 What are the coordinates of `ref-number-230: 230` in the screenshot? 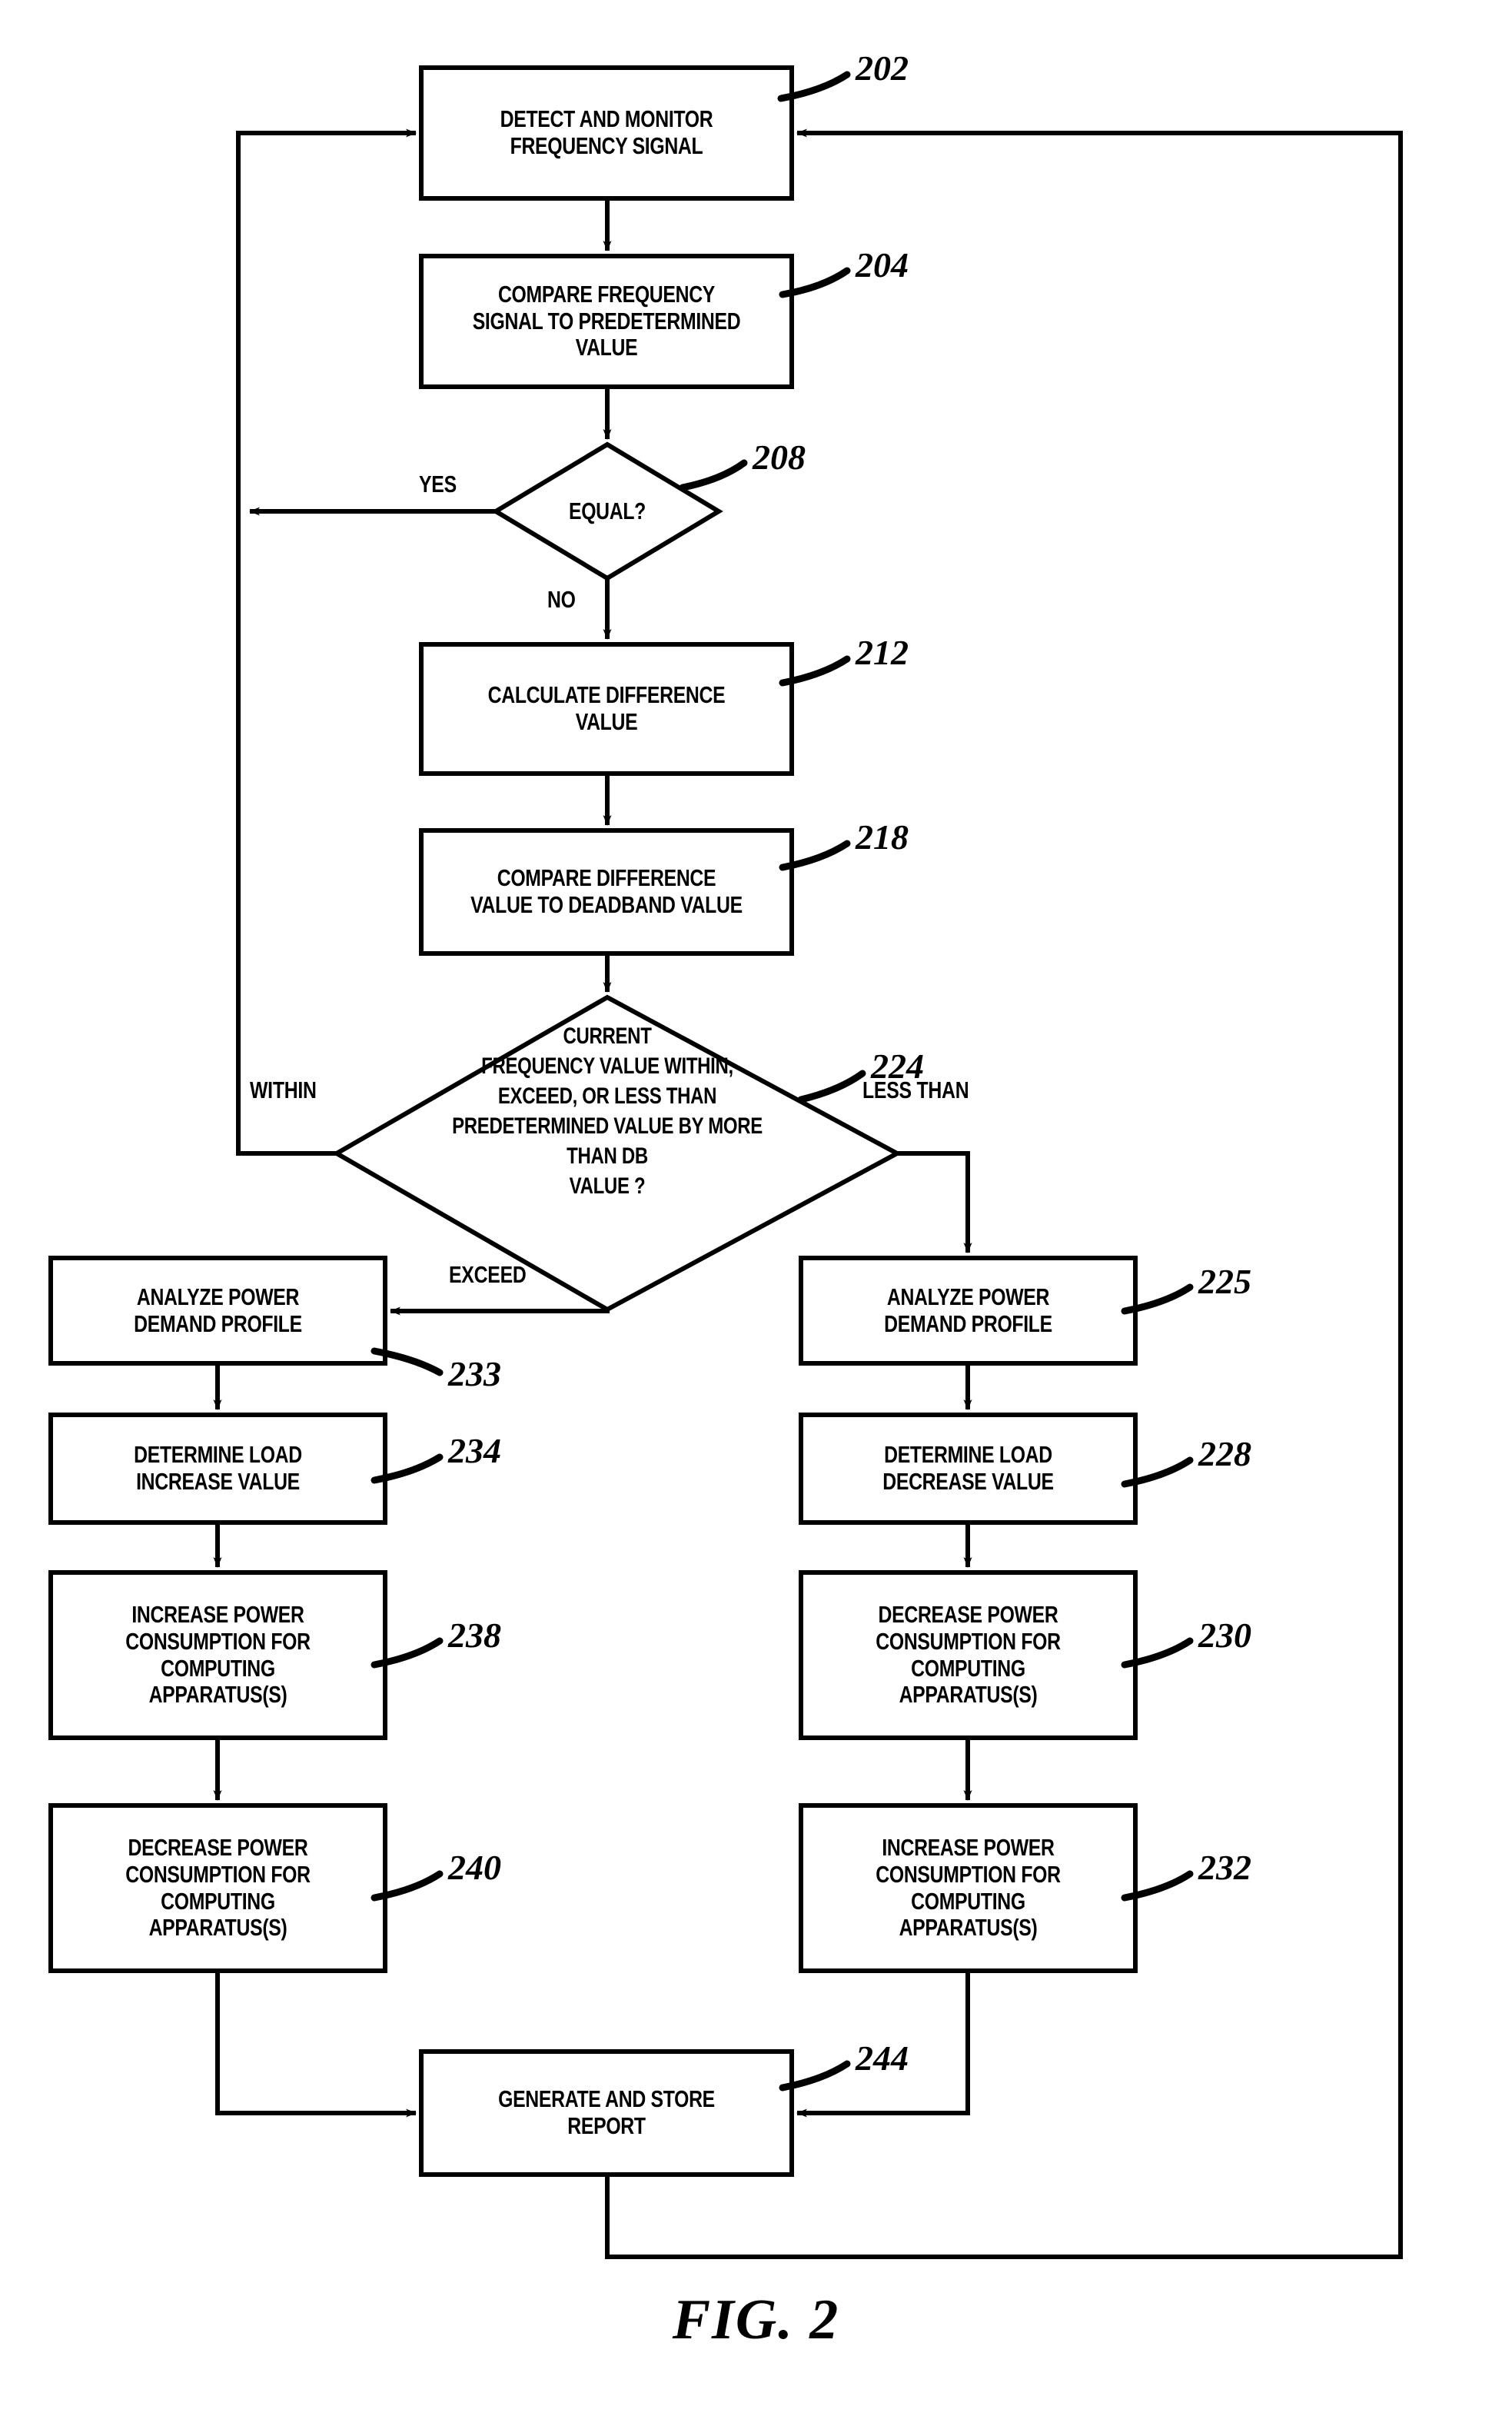 It's located at (1224, 1635).